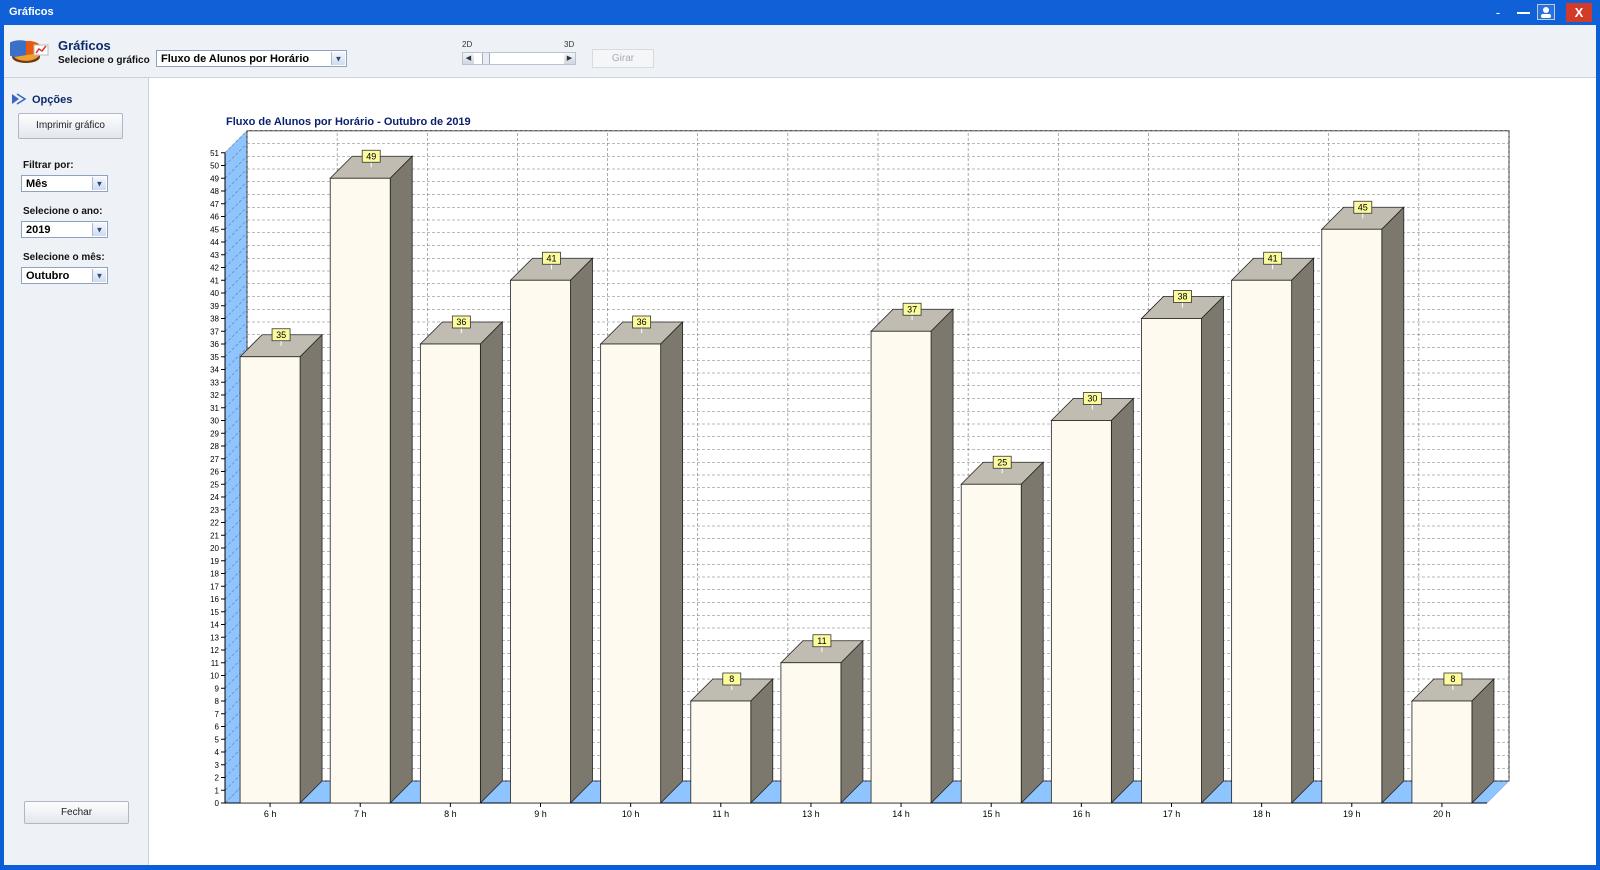 The image size is (1600, 870). What do you see at coordinates (1092, 399) in the screenshot?
I see `data-label: 30` at bounding box center [1092, 399].